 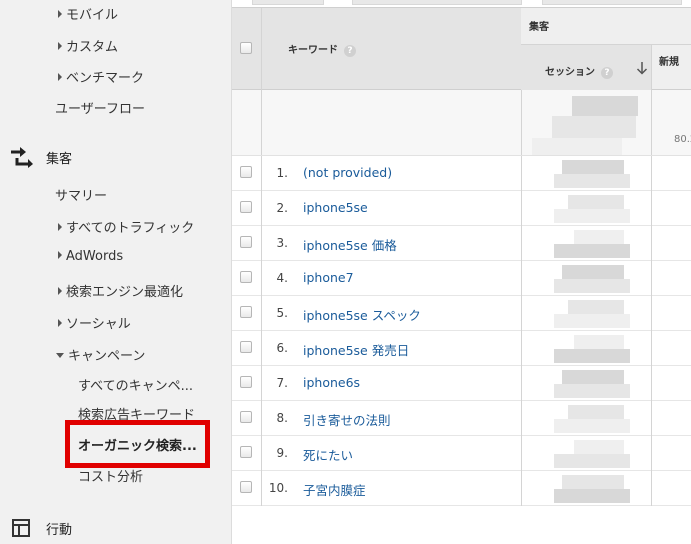 What do you see at coordinates (246, 48) in the screenshot?
I see `select-all-checkbox` at bounding box center [246, 48].